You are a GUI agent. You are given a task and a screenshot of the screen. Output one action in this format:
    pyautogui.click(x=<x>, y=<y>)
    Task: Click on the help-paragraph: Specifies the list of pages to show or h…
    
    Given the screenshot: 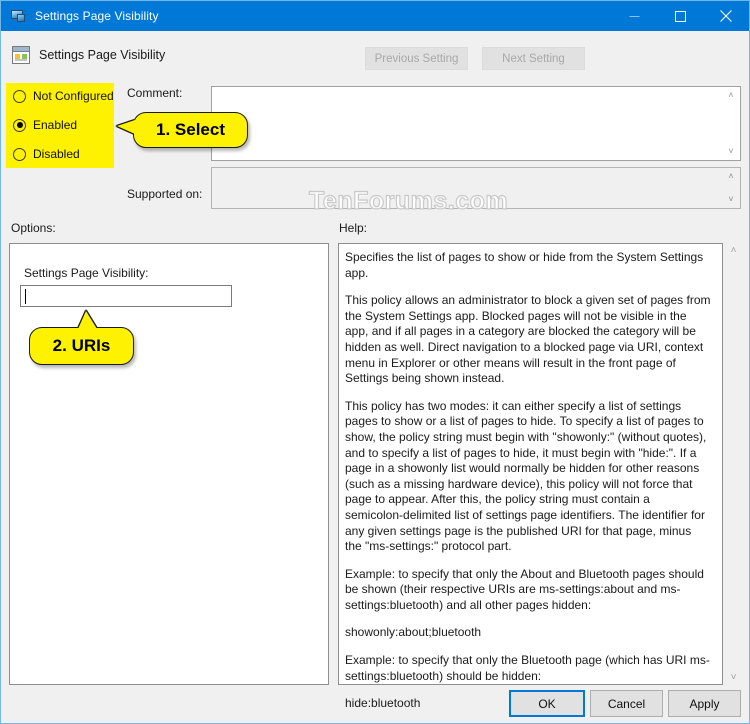 What is the action you would take?
    pyautogui.click(x=524, y=265)
    